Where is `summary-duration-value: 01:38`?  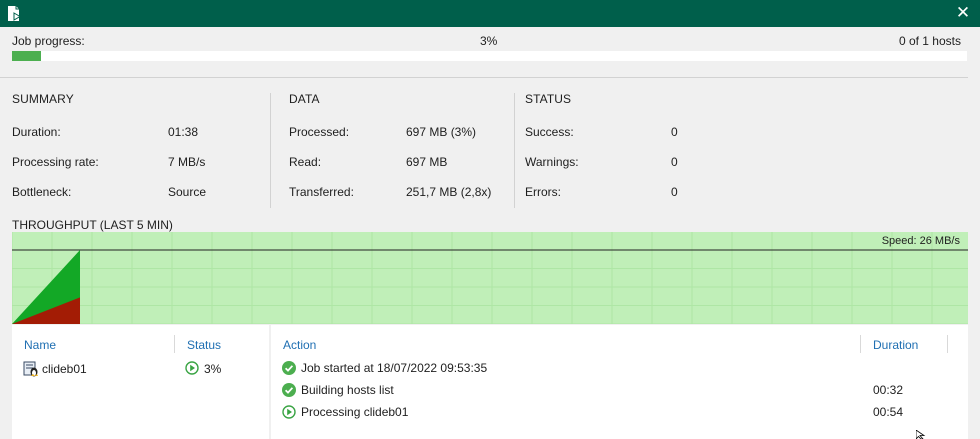 summary-duration-value: 01:38 is located at coordinates (183, 132).